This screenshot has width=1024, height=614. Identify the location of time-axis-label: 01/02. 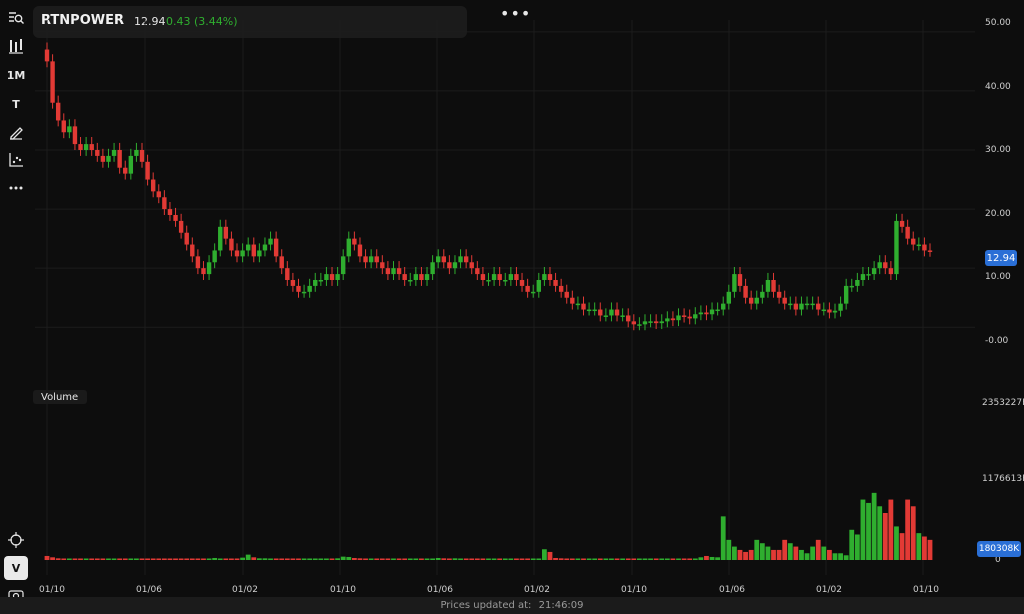
(537, 590).